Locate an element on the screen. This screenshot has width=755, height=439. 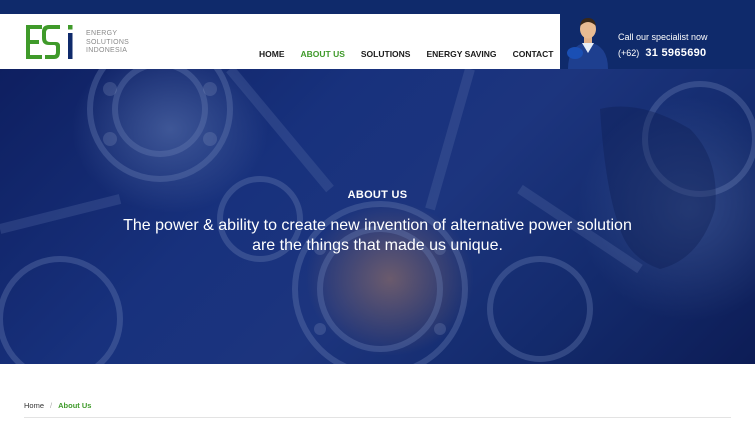
divider is located at coordinates (377, 417).